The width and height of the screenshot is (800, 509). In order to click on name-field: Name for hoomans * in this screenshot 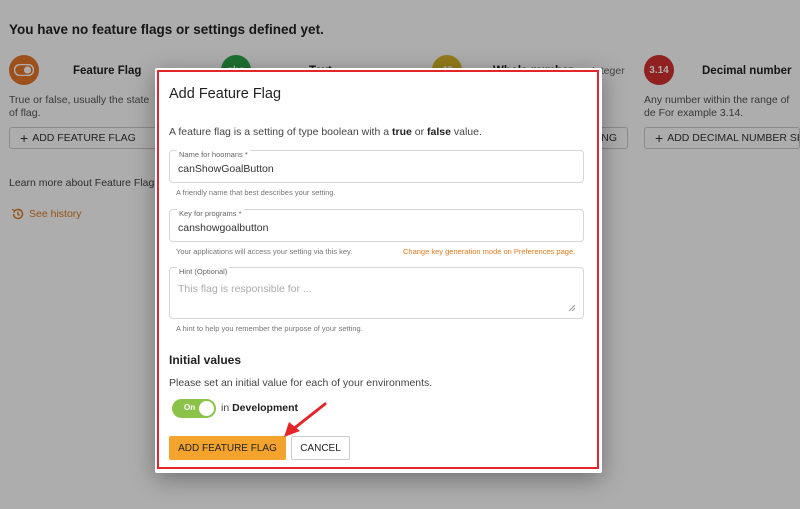, I will do `click(376, 166)`.